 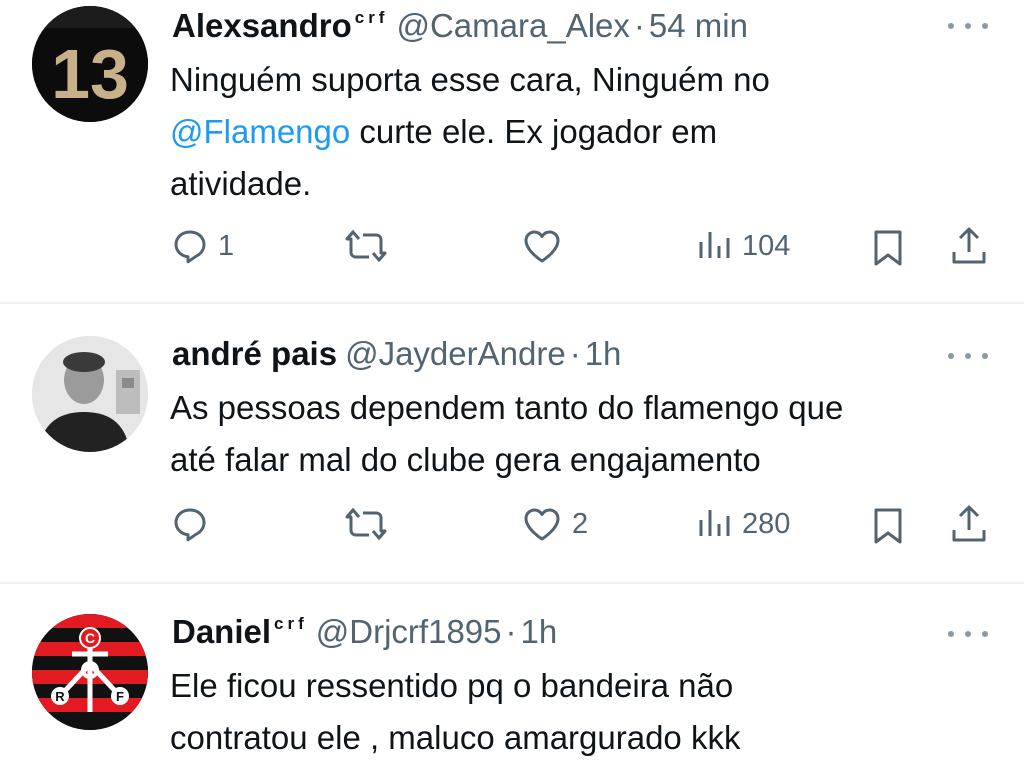 I want to click on tweet-text-line: contratou ele , maluco amargurado kkk, so click(x=455, y=737).